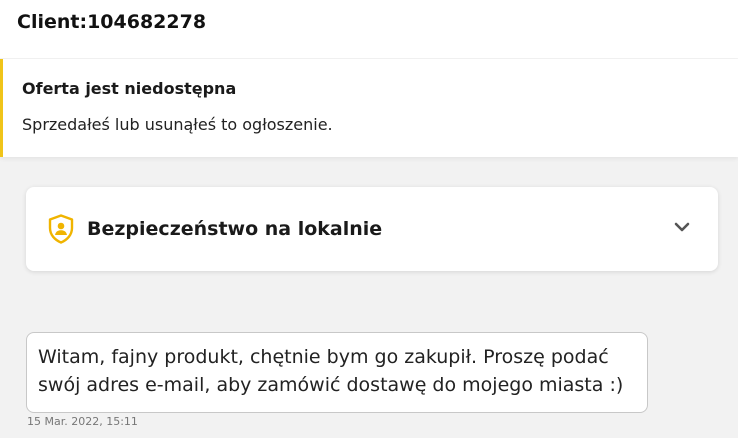  What do you see at coordinates (682, 227) in the screenshot?
I see `chevron-down-icon` at bounding box center [682, 227].